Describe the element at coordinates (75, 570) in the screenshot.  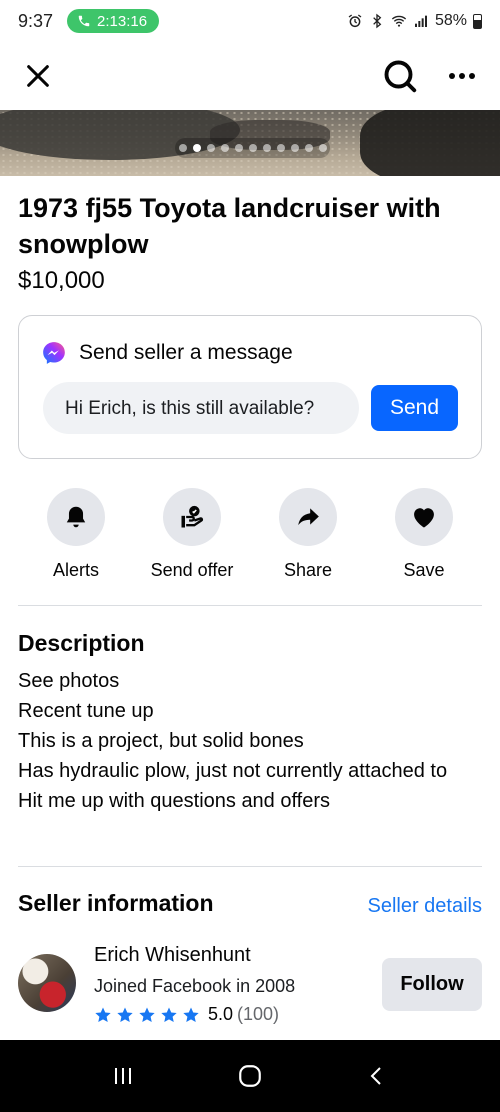
I see `alerts-label: Alerts` at that location.